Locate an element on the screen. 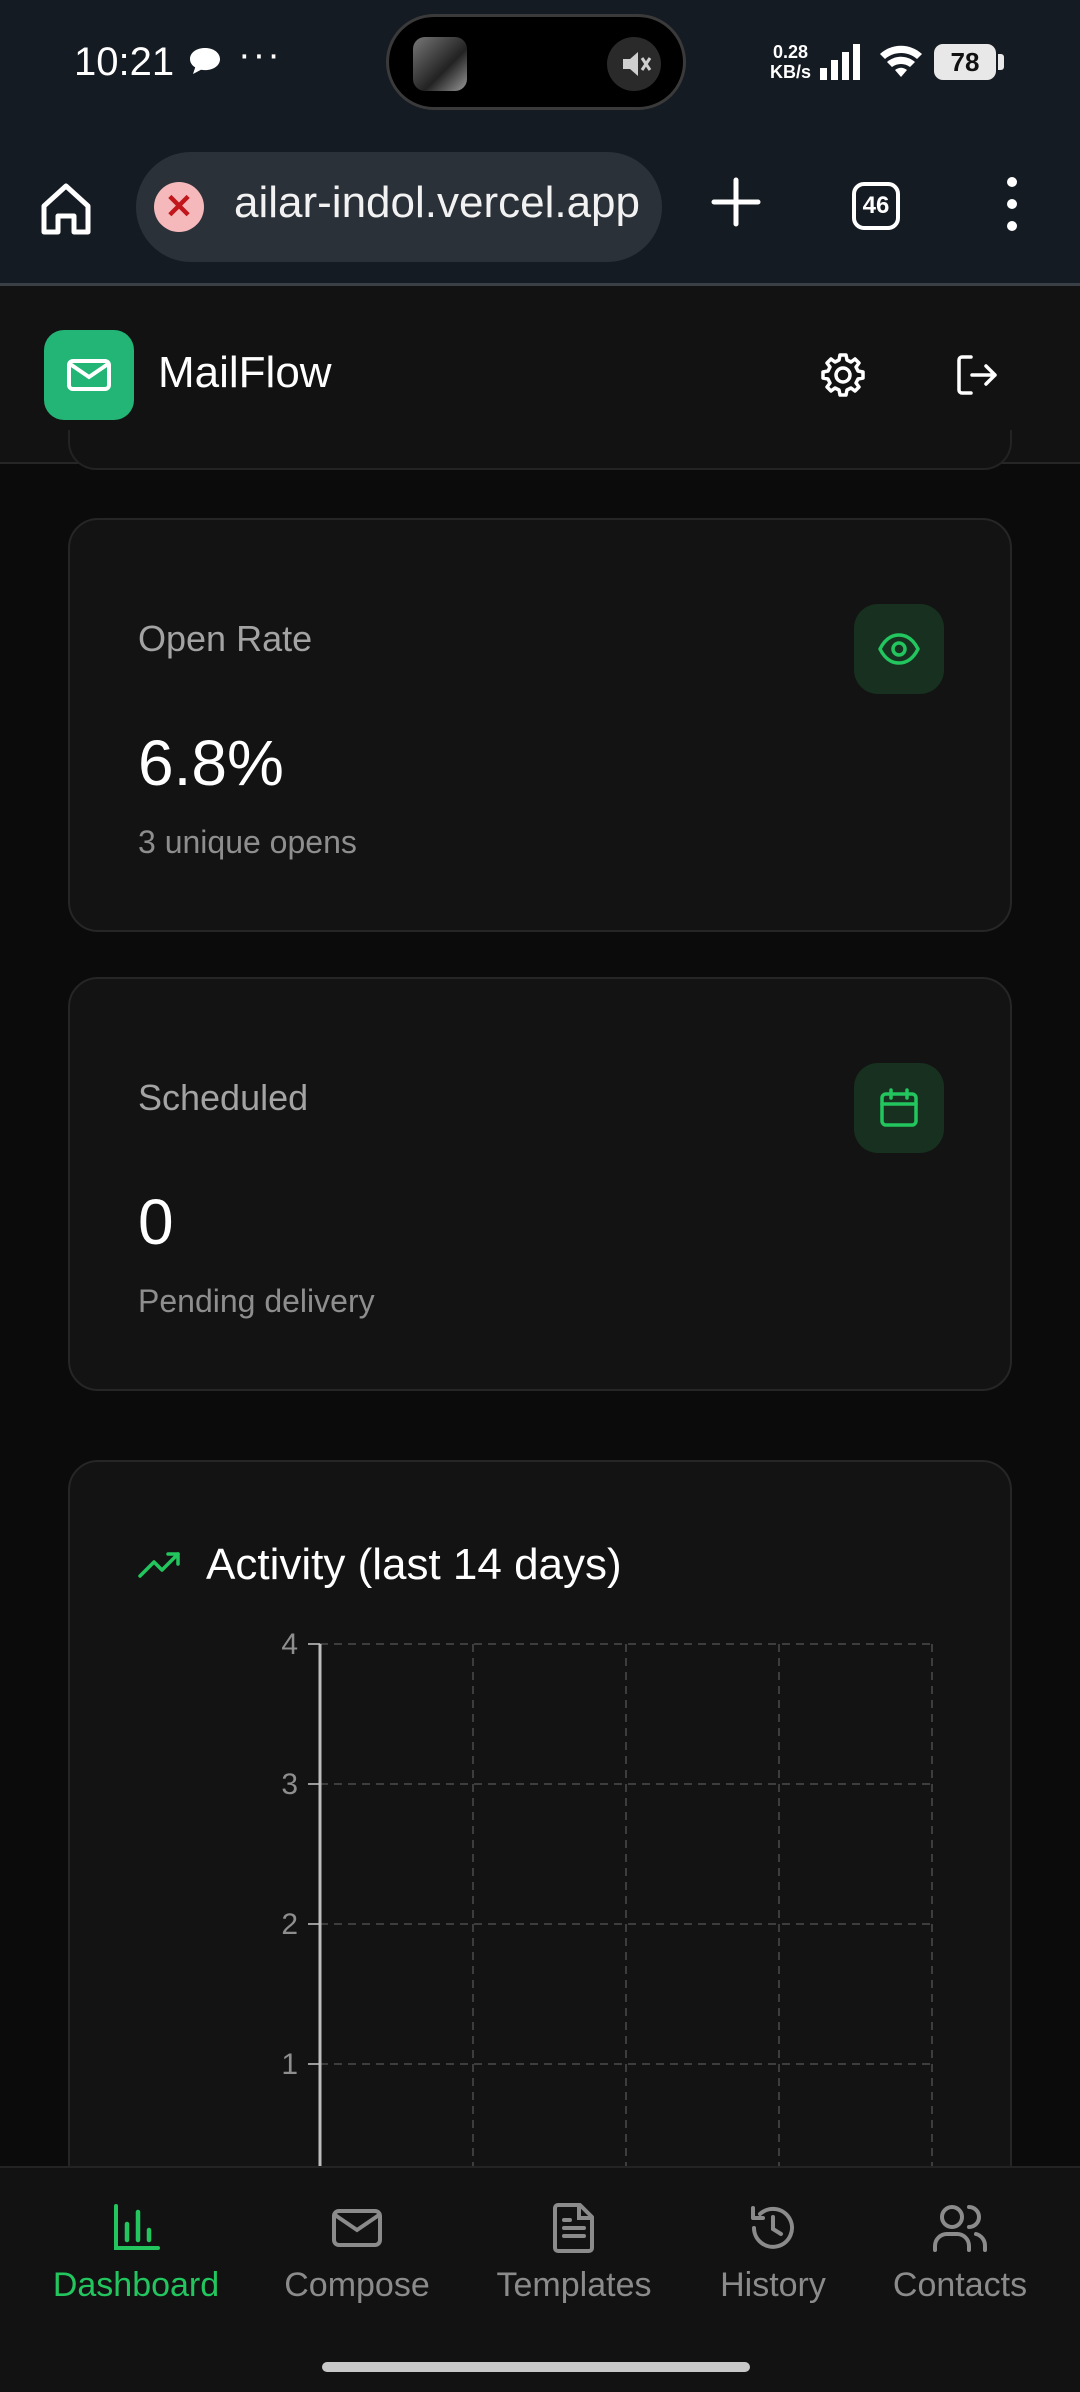 The height and width of the screenshot is (2392, 1080). insecure-site-icon: ✕ is located at coordinates (179, 207).